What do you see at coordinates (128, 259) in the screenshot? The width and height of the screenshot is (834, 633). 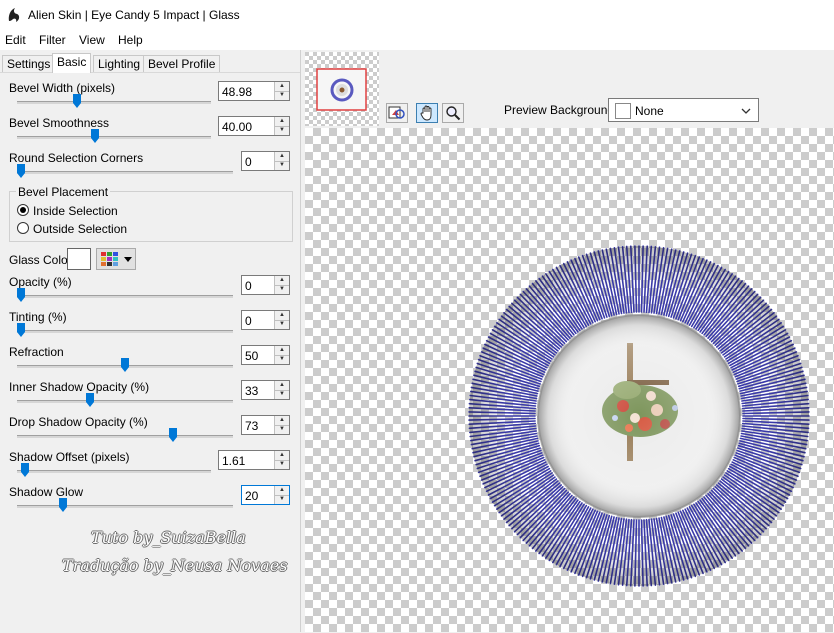 I see `dropdown-arrow-icon` at bounding box center [128, 259].